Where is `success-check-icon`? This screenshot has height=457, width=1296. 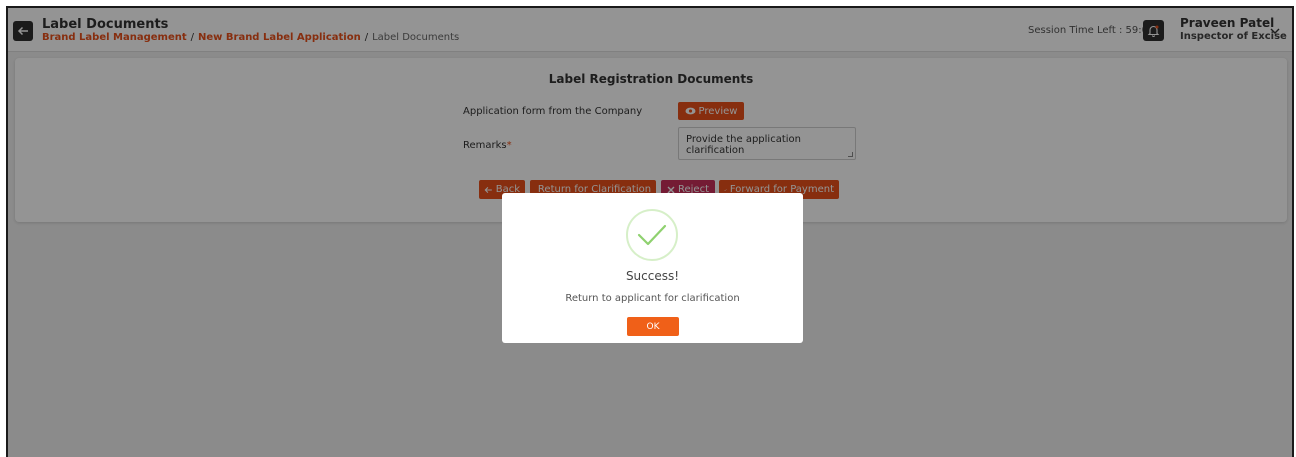 success-check-icon is located at coordinates (652, 235).